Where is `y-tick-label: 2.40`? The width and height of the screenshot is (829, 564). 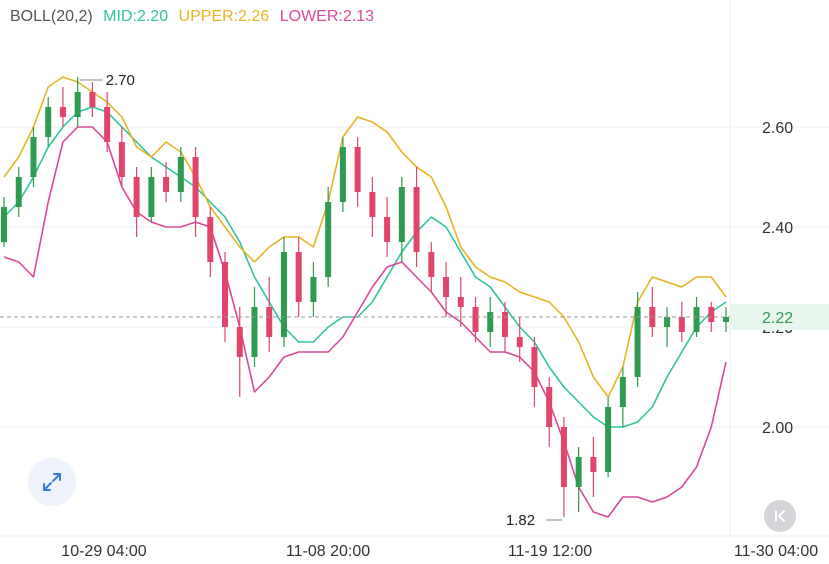 y-tick-label: 2.40 is located at coordinates (777, 228).